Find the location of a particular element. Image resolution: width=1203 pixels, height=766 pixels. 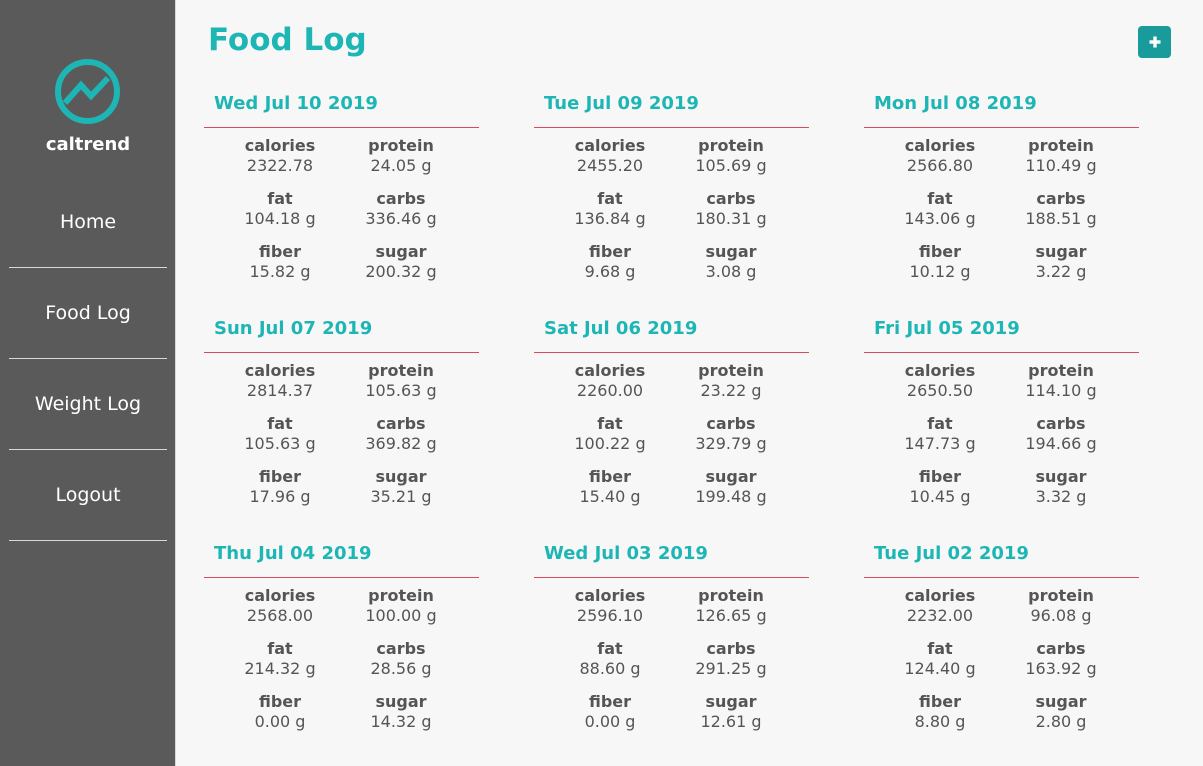

stat-fat: fat 143.06 g is located at coordinates (940, 209).